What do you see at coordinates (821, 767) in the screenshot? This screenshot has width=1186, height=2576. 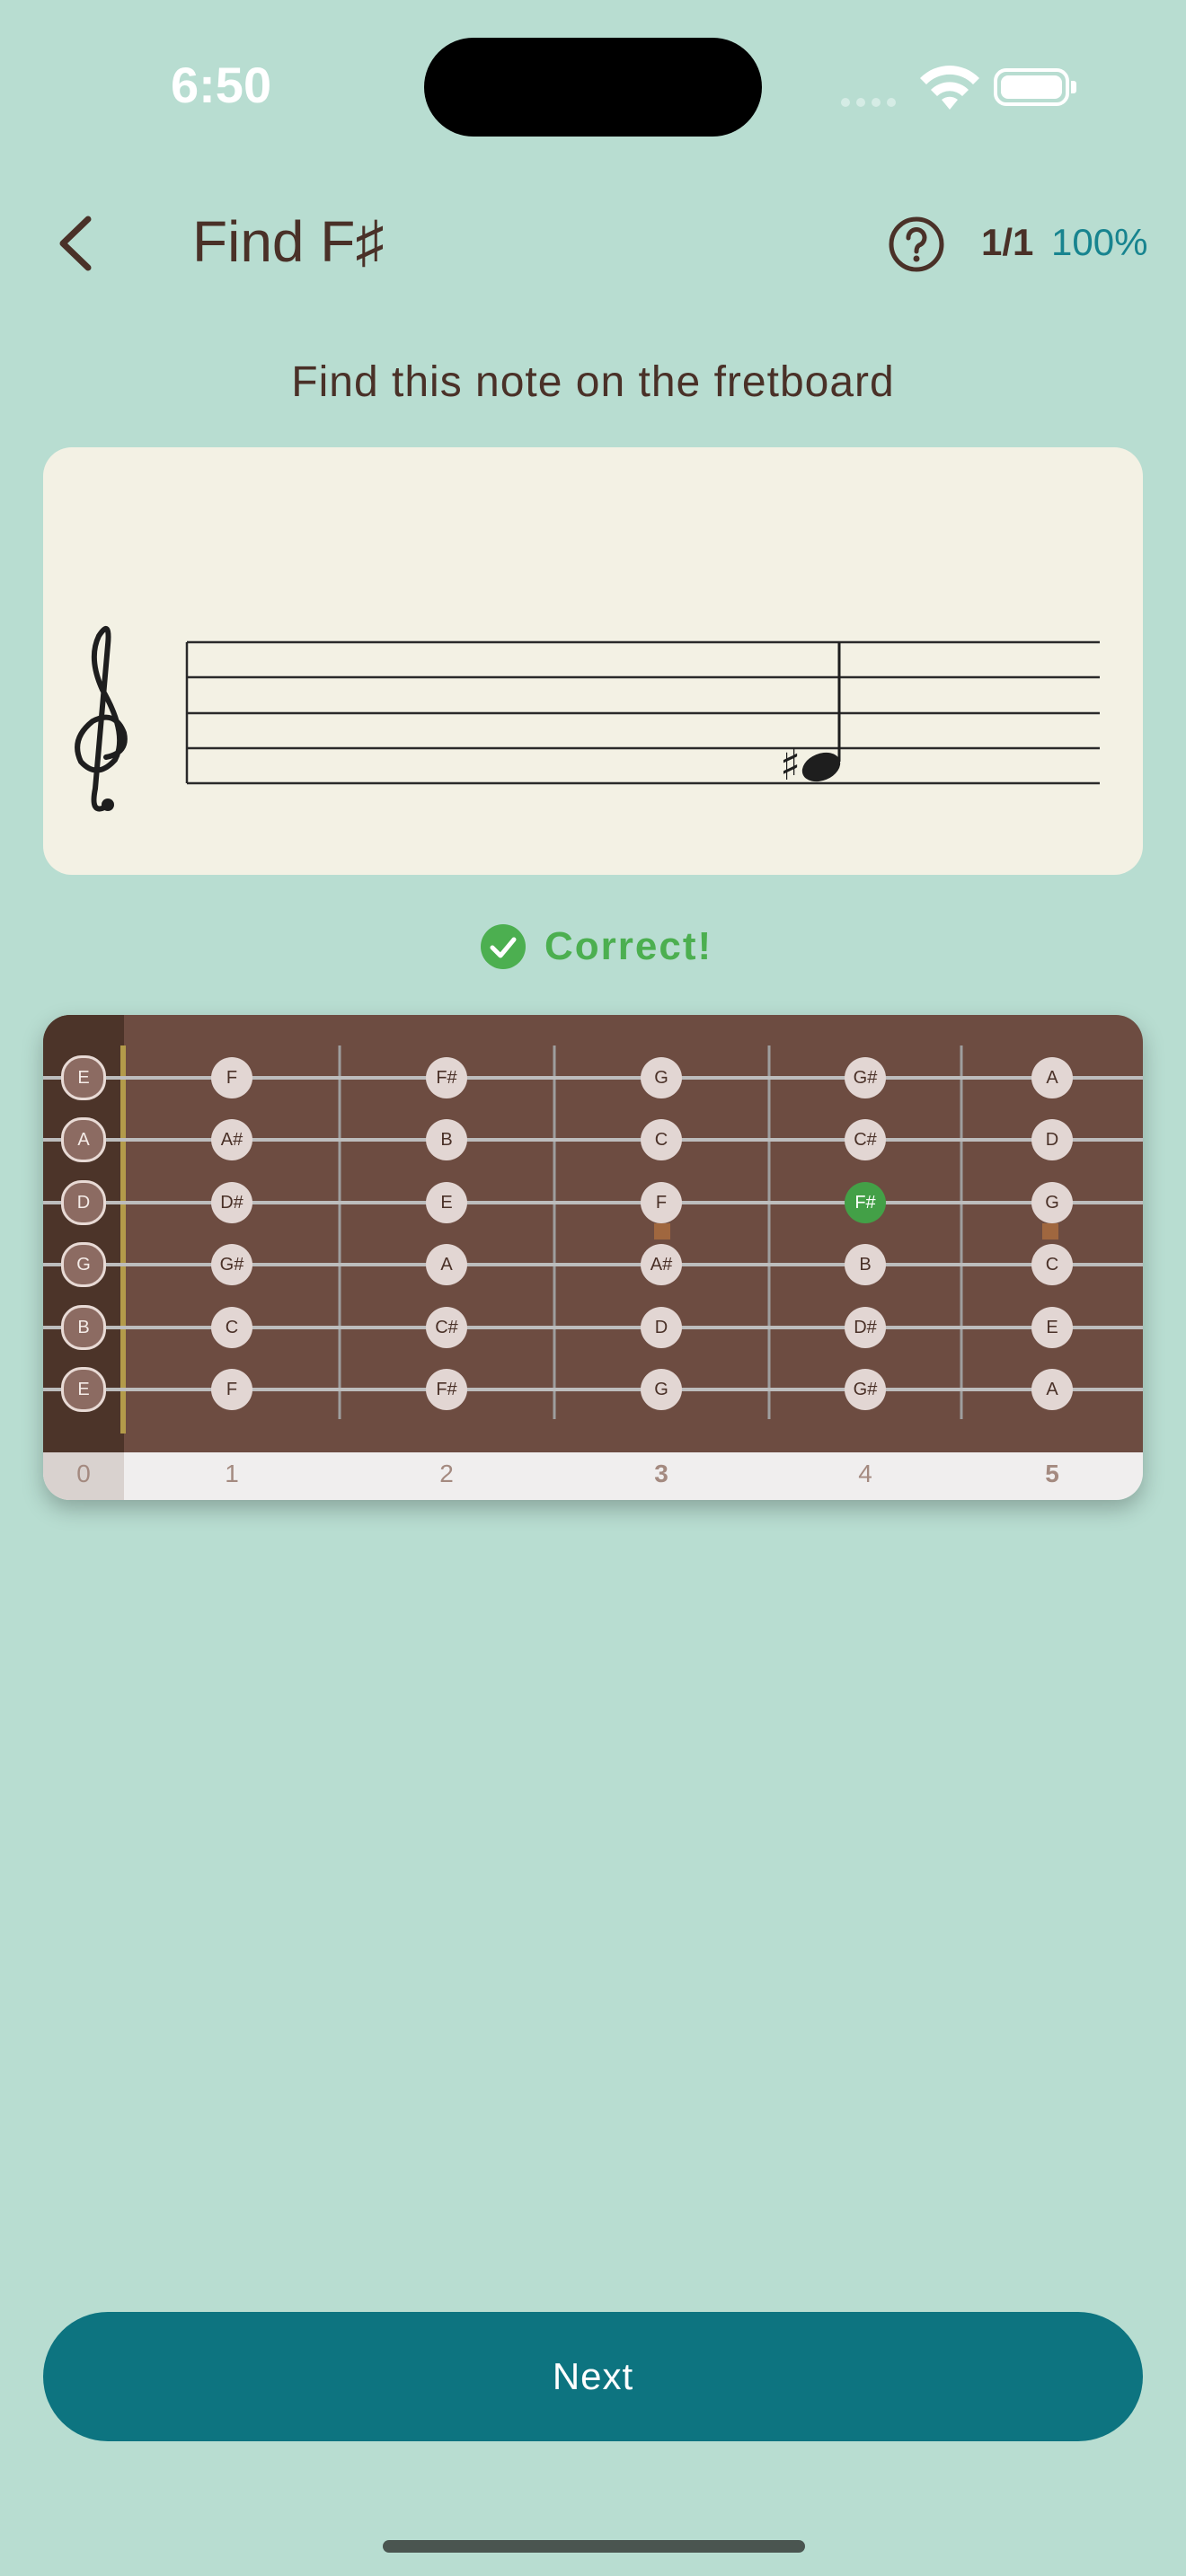 I see `note-head` at bounding box center [821, 767].